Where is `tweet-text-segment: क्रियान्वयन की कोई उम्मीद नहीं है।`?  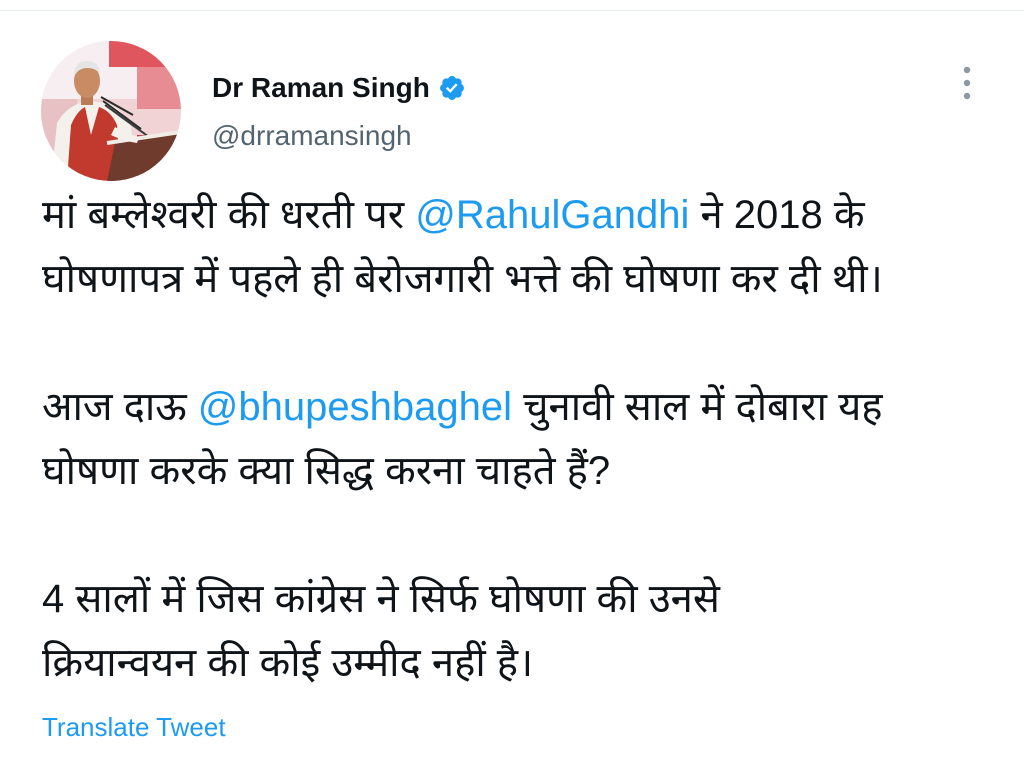 tweet-text-segment: क्रियान्वयन की कोई उम्मीद नहीं है। is located at coordinates (288, 663).